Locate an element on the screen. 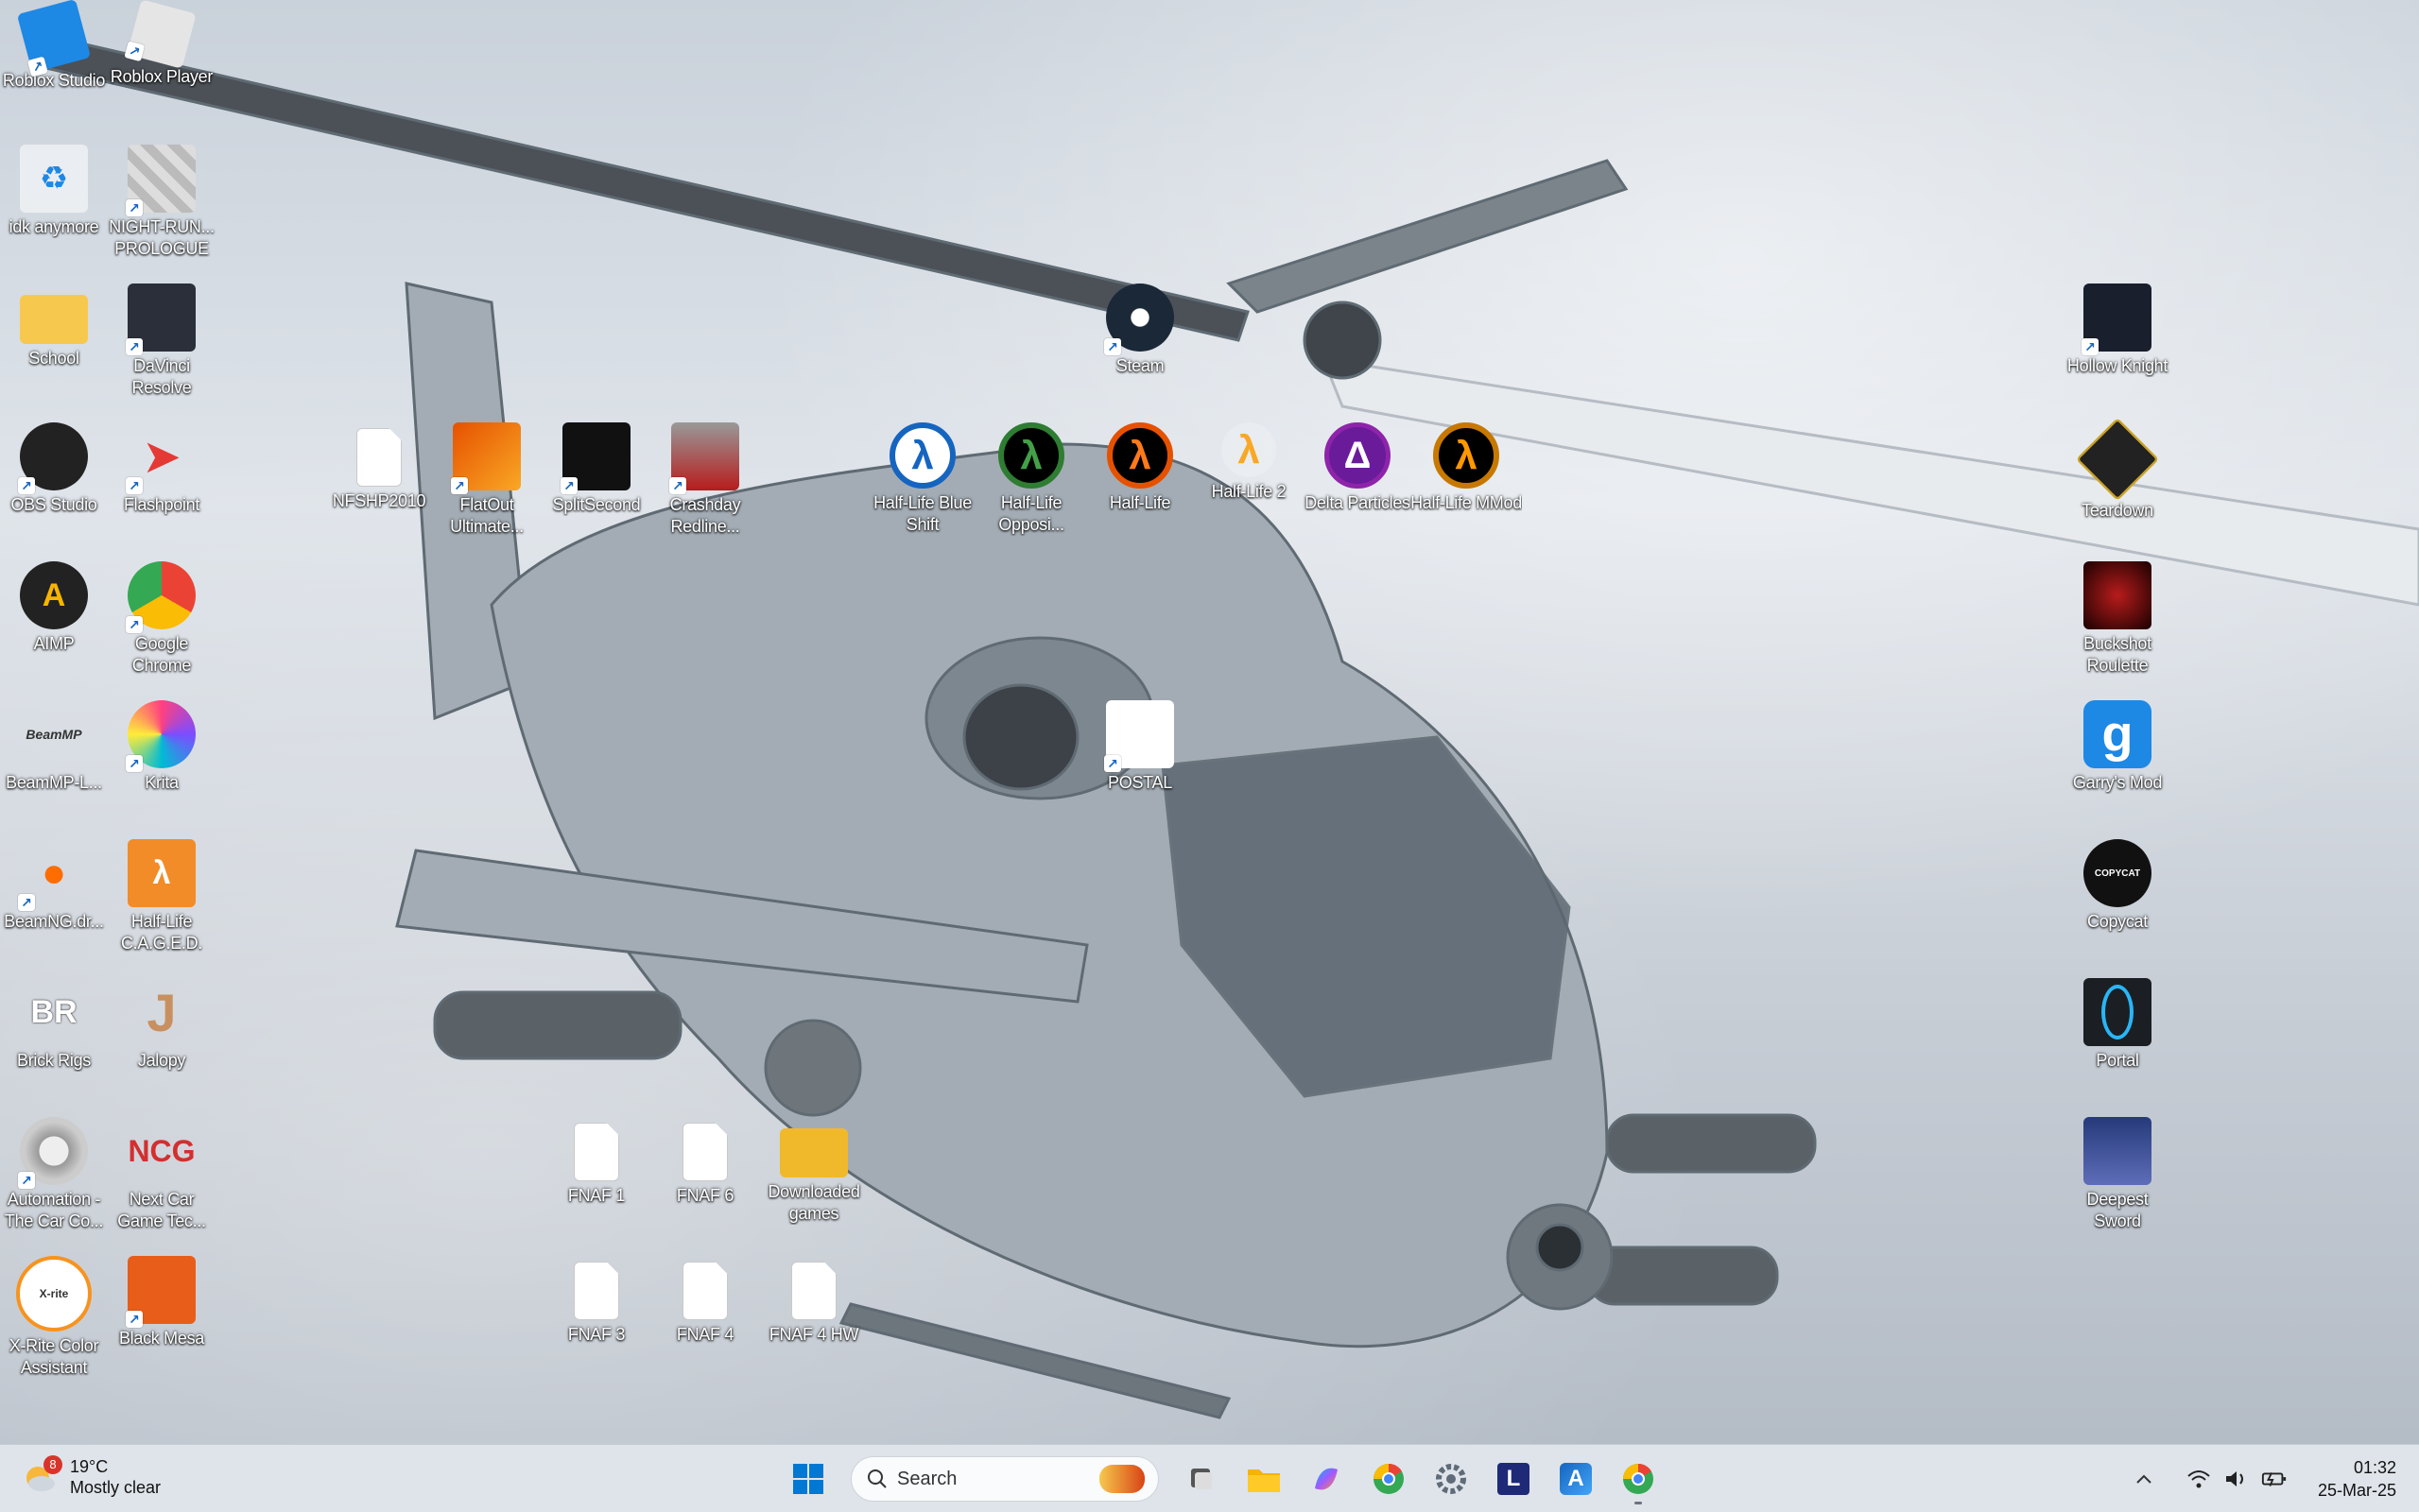  desktop-icon-nfshp2010: NFSHP2010 is located at coordinates (379, 483).